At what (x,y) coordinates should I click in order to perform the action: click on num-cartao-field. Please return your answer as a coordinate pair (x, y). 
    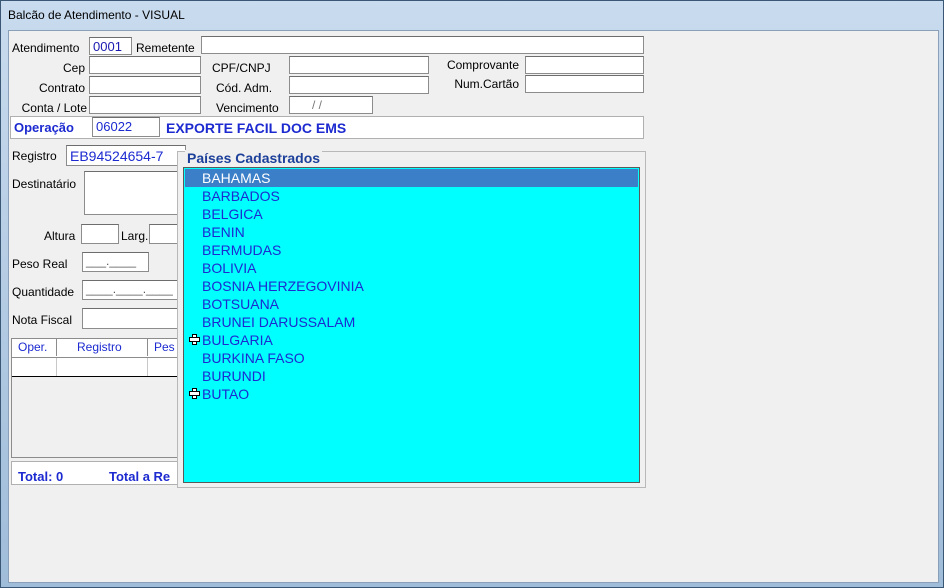
    Looking at the image, I should click on (584, 84).